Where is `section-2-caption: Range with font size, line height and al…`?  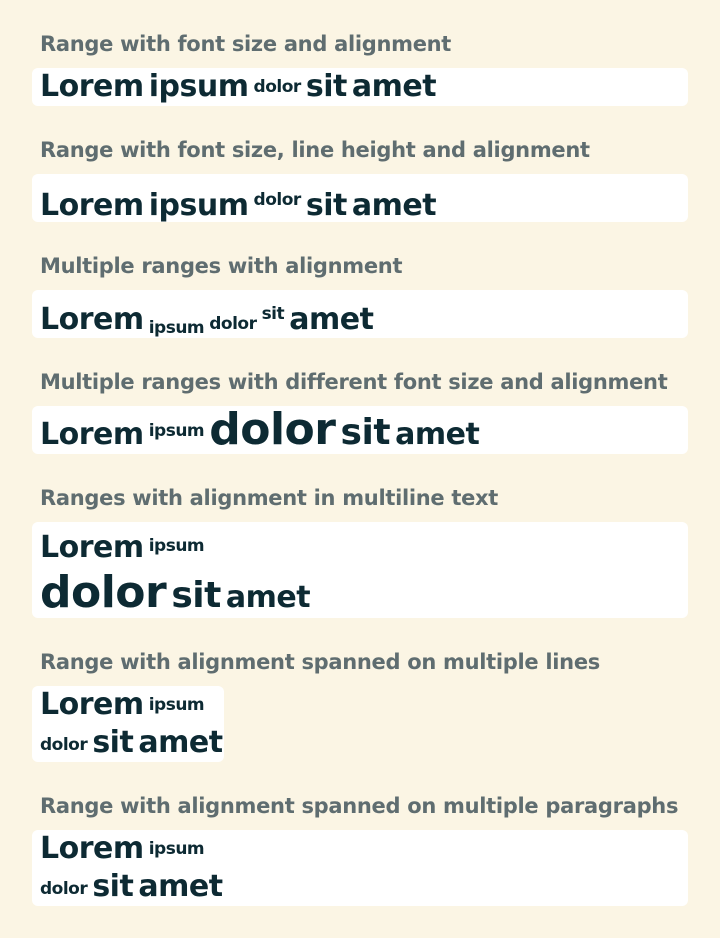 section-2-caption: Range with font size, line height and al… is located at coordinates (315, 150).